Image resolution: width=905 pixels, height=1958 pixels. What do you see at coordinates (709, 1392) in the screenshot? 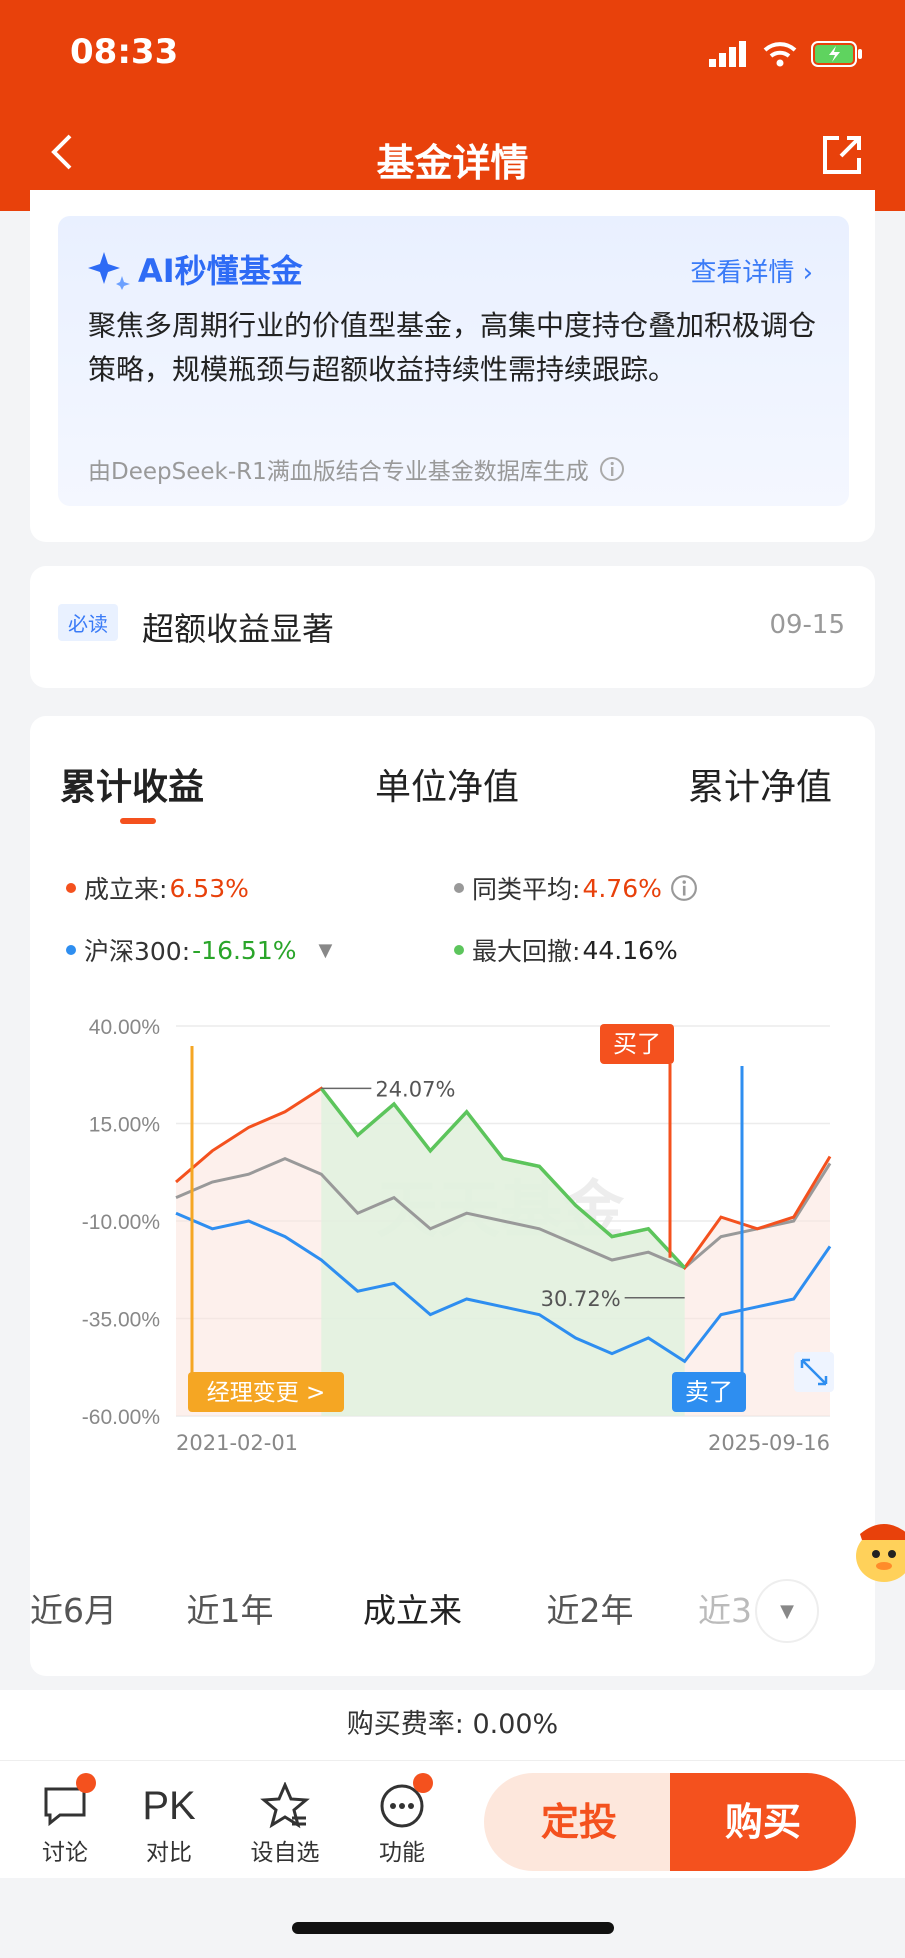
I see `sold-label: 卖了` at bounding box center [709, 1392].